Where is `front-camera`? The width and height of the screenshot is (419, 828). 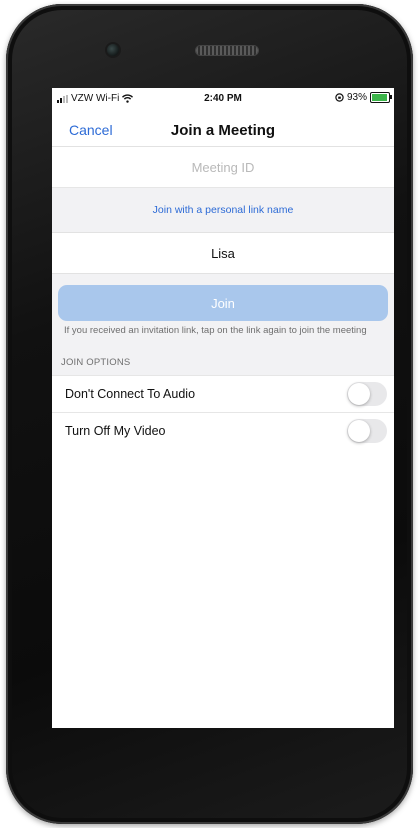
front-camera is located at coordinates (113, 50).